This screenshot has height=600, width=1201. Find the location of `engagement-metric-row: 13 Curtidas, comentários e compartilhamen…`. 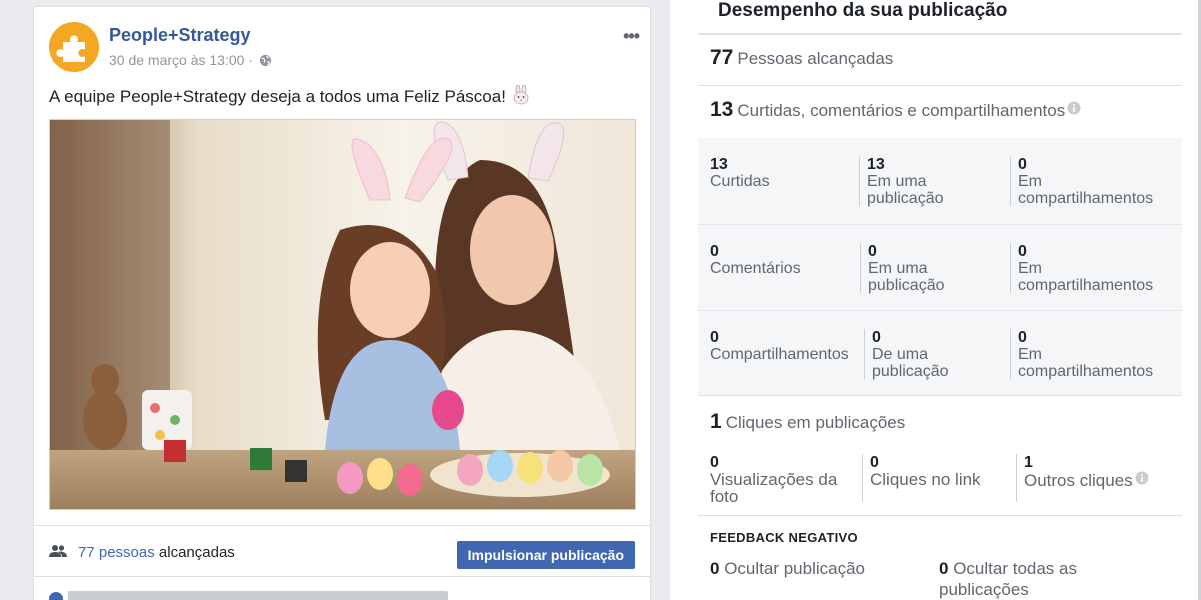

engagement-metric-row: 13 Curtidas, comentários e compartilhamen… is located at coordinates (940, 118).